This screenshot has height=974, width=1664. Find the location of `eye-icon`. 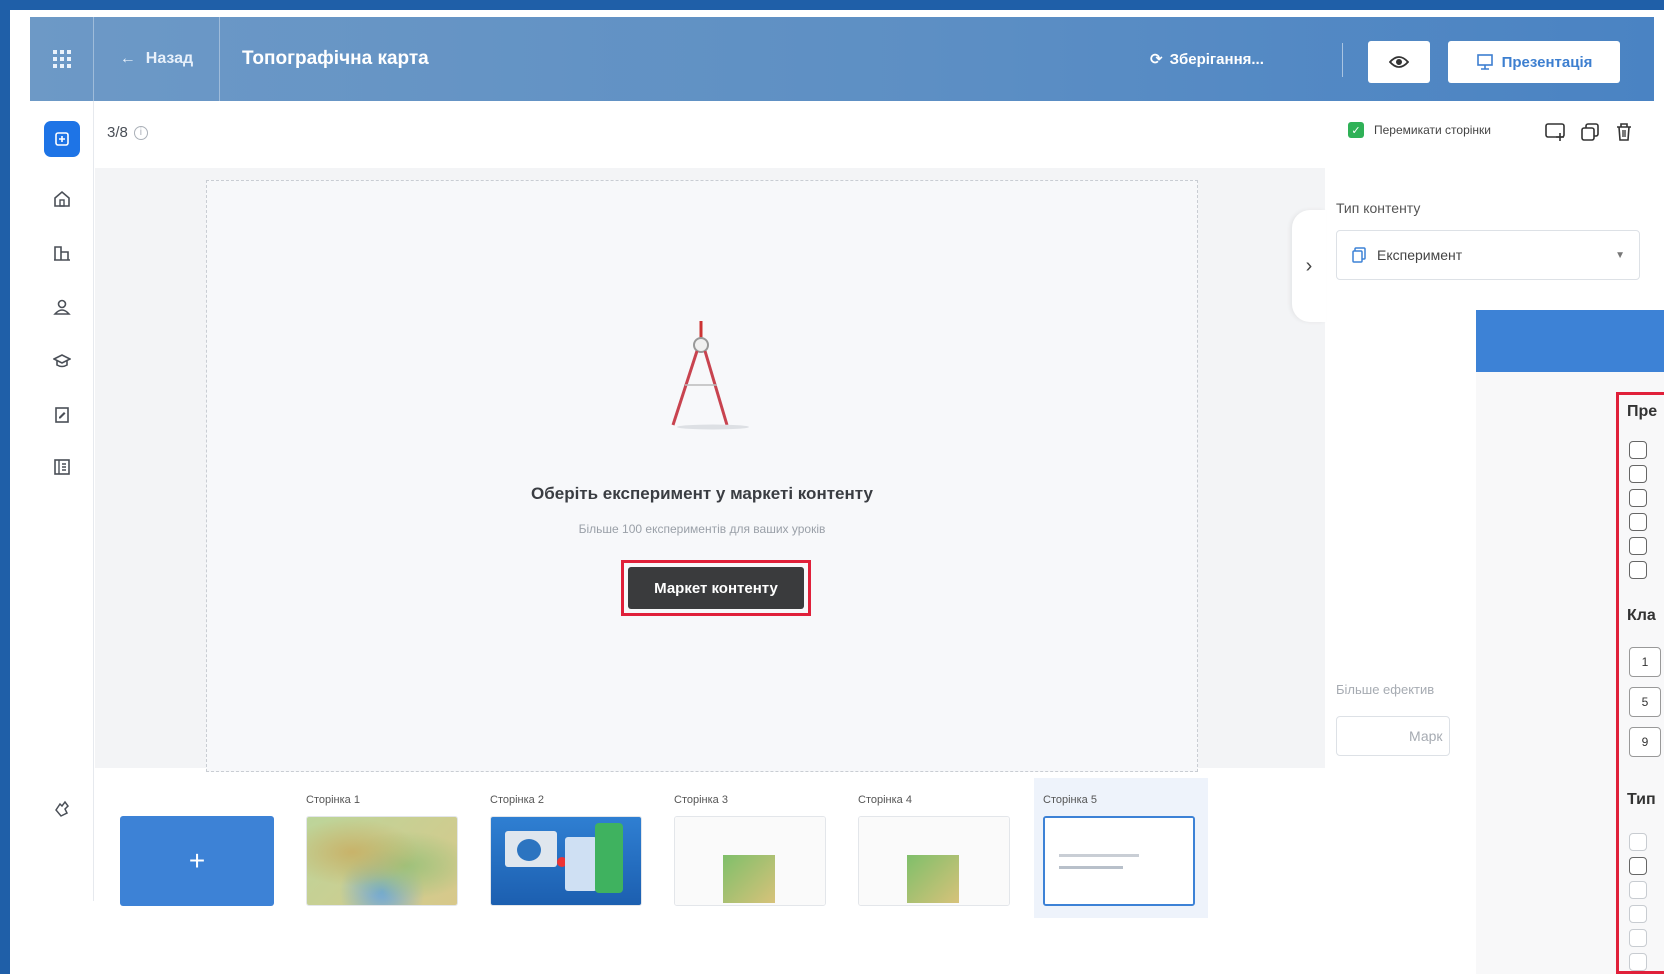

eye-icon is located at coordinates (1399, 62).